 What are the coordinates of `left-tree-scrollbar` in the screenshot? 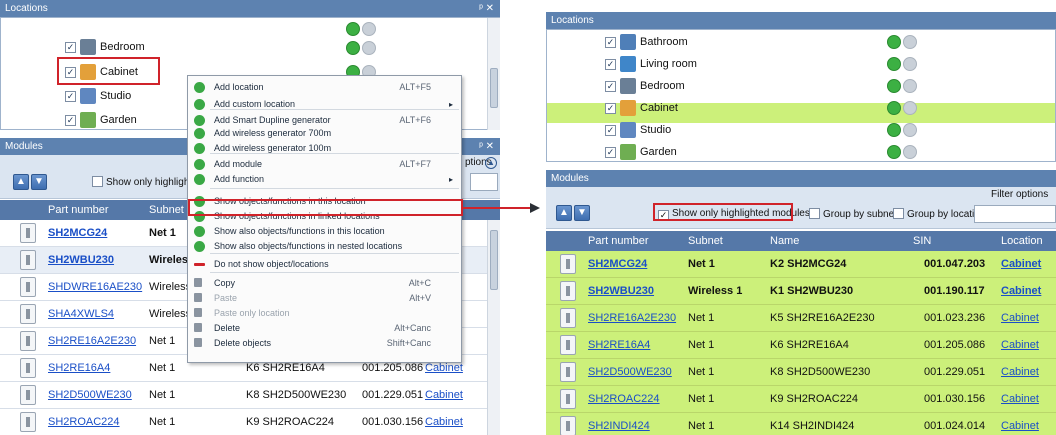 It's located at (493, 74).